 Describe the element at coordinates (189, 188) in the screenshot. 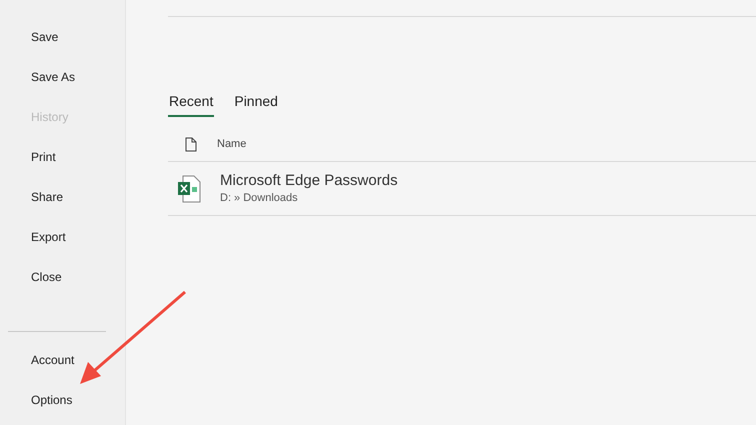

I see `spreadsheet-file-icon` at that location.